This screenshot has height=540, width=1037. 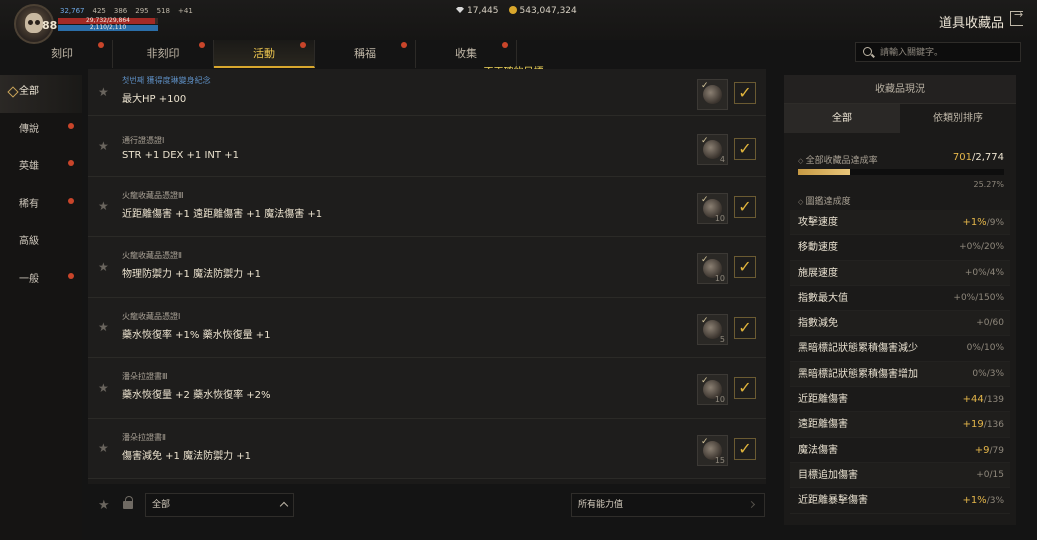 I want to click on item-title: 傷害減免 +1 魔法防禦力 +1, so click(x=187, y=456).